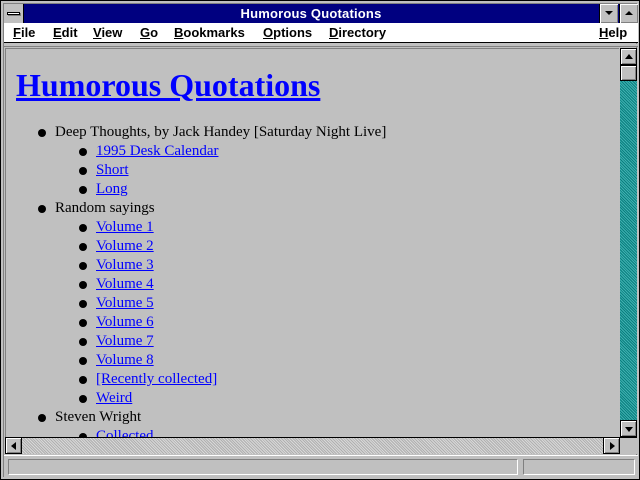 The width and height of the screenshot is (640, 480). Describe the element at coordinates (125, 341) in the screenshot. I see `quote-link: Volume 7` at that location.